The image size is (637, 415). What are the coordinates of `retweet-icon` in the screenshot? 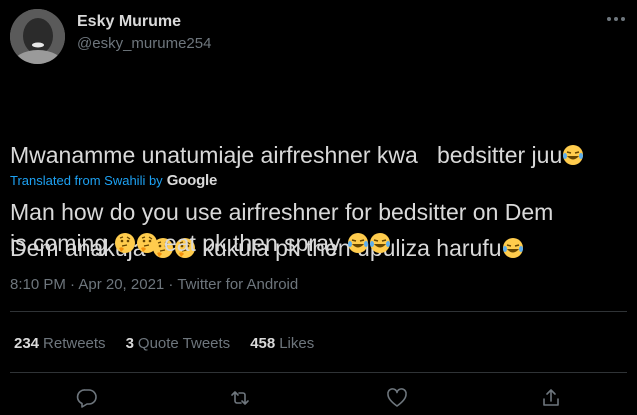 It's located at (240, 398).